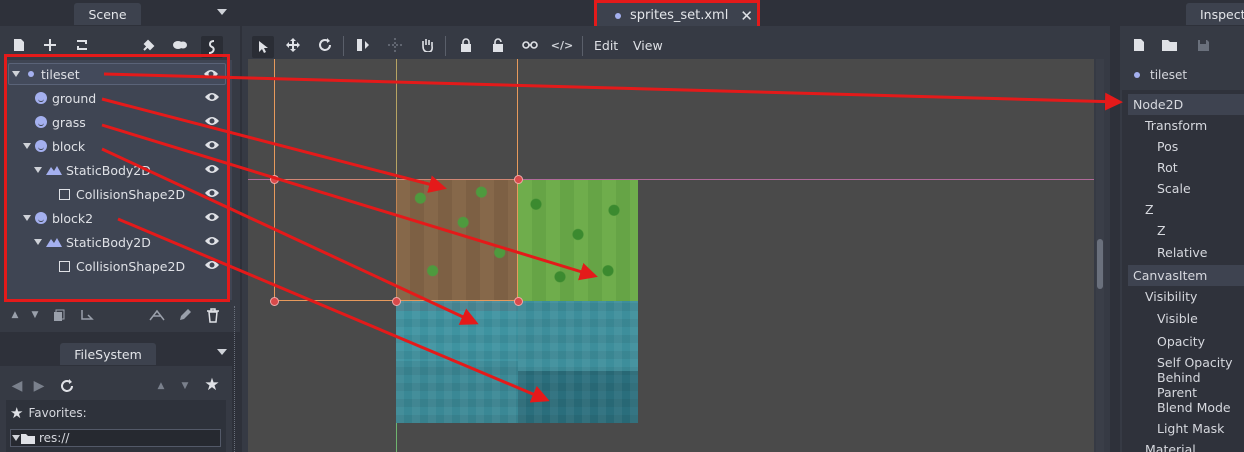 The height and width of the screenshot is (452, 1244). Describe the element at coordinates (518, 301) in the screenshot. I see `handle-bottom-right` at that location.